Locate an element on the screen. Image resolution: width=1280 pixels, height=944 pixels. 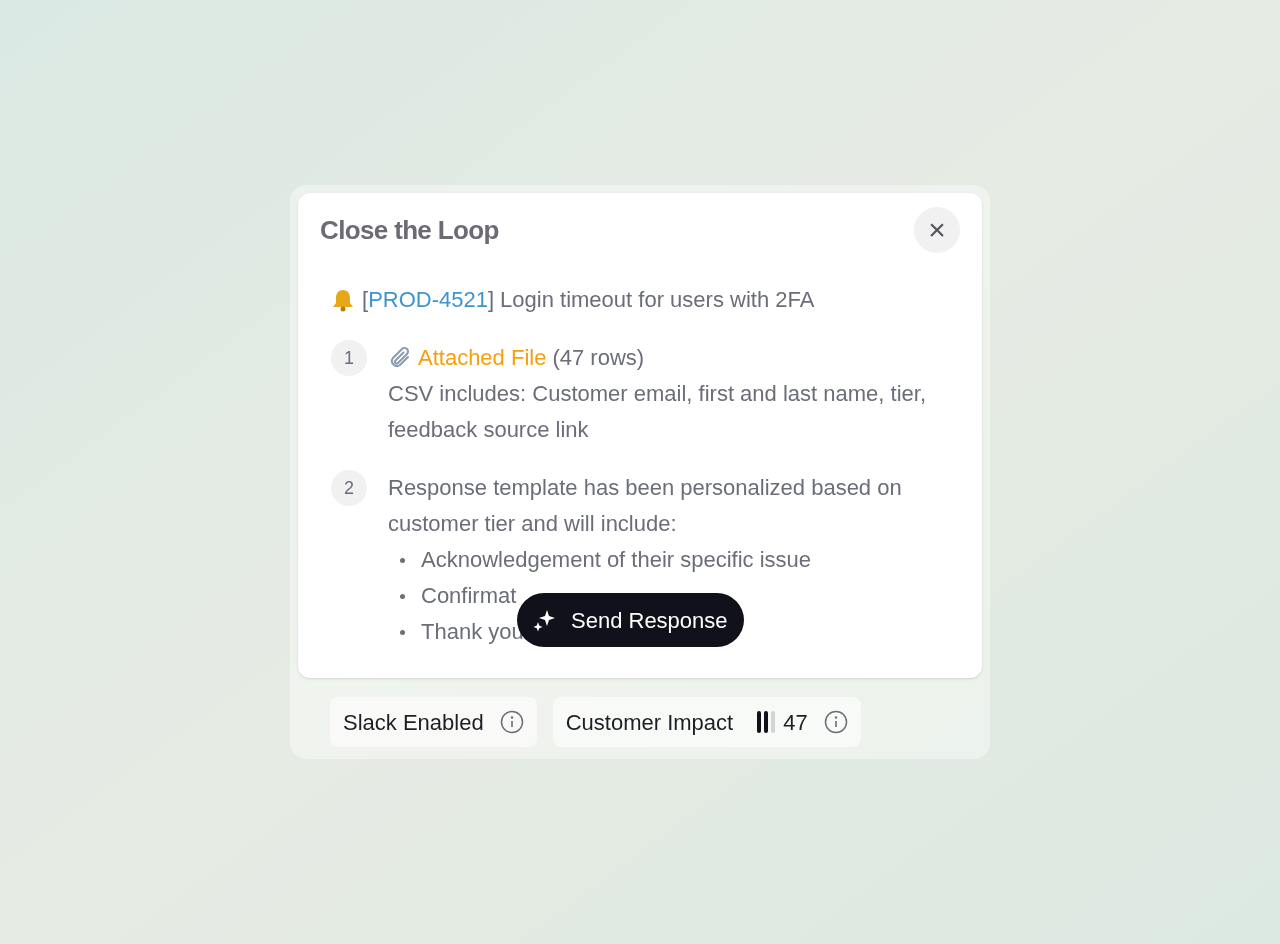
chip-label: Slack Enabled is located at coordinates (413, 722).